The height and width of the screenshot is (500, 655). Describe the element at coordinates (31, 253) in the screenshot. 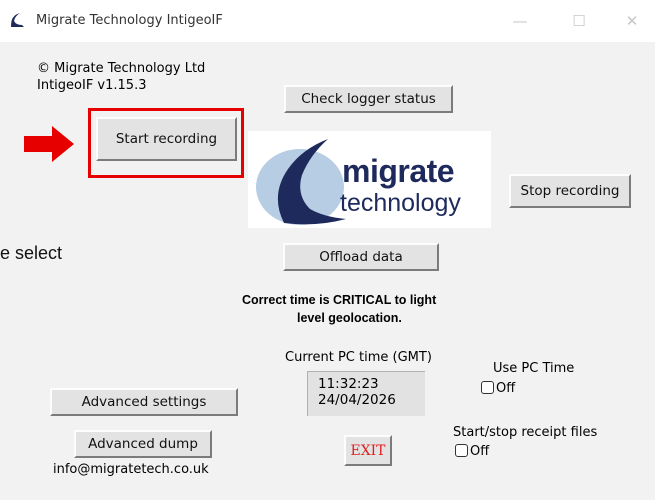

I see `overlay-text-fragment: e select` at that location.